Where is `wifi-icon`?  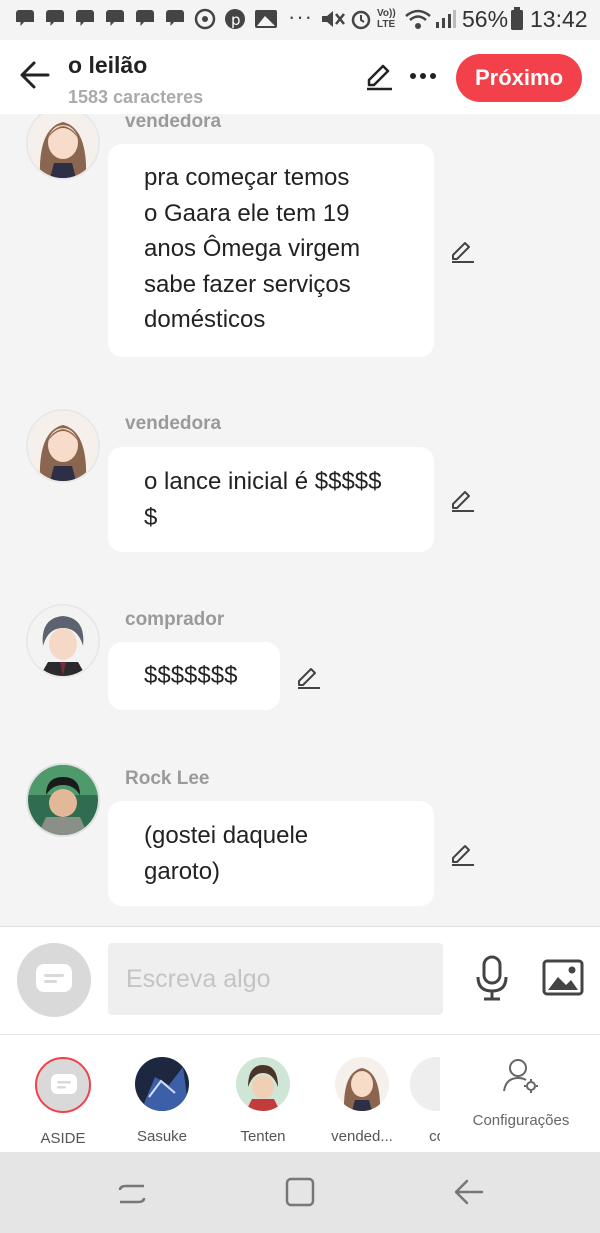 wifi-icon is located at coordinates (418, 19).